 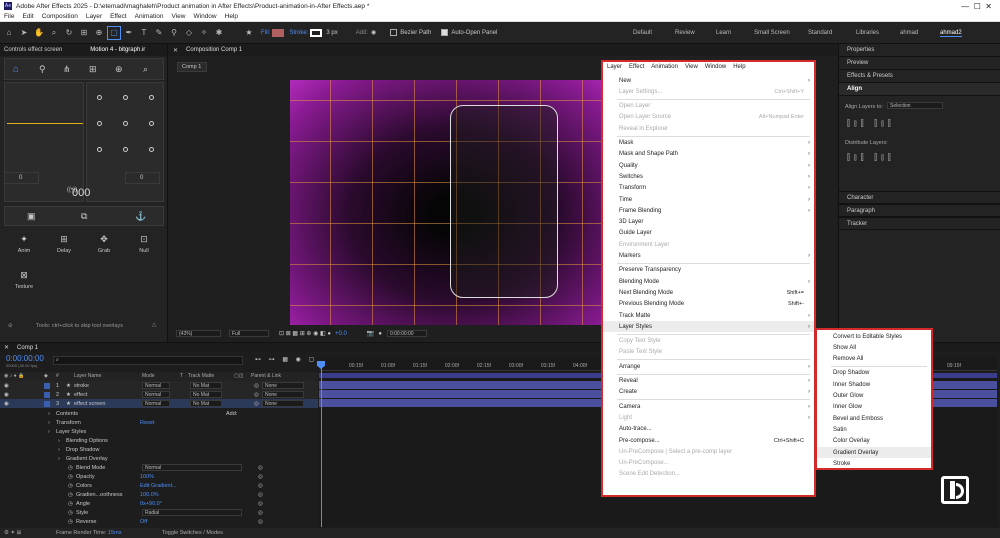 I want to click on clone-tool-icon: ⚲, so click(x=174, y=33).